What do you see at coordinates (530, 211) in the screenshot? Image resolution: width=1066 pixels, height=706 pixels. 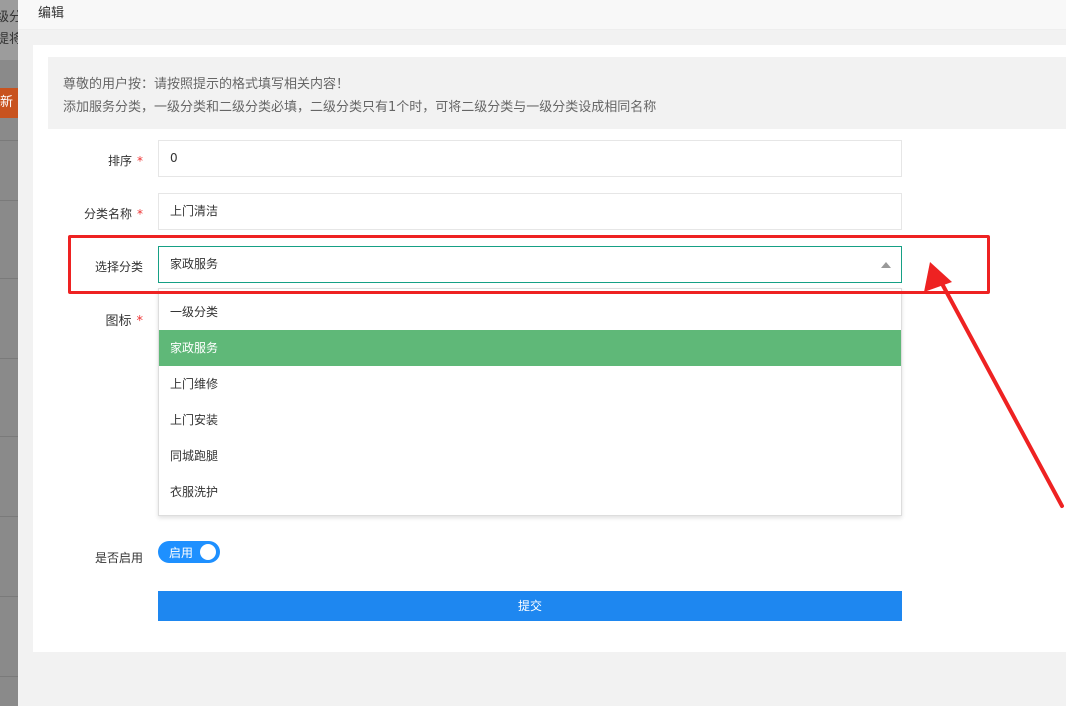 I see `name-input: 上门清洁` at bounding box center [530, 211].